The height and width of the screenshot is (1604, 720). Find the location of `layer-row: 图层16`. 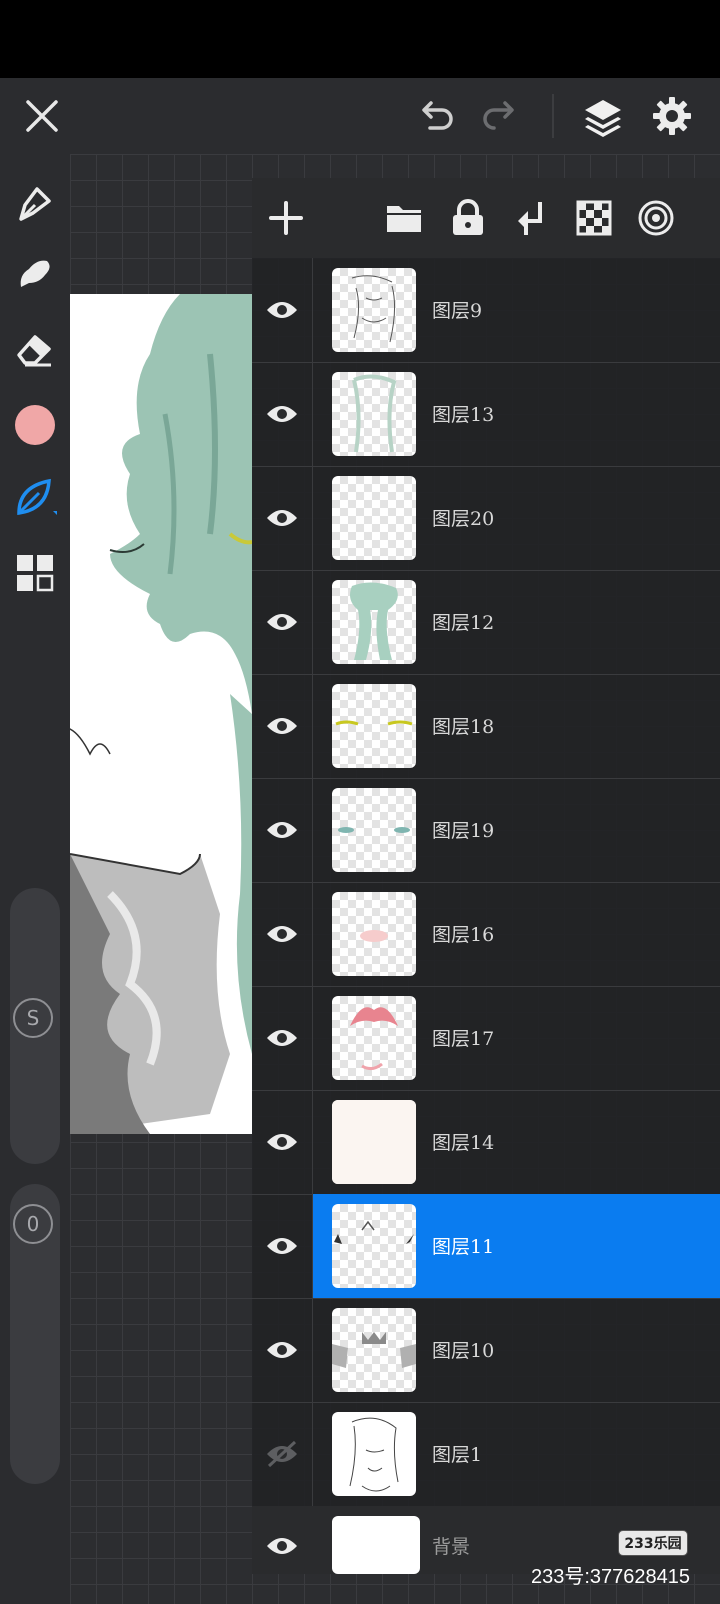

layer-row: 图层16 is located at coordinates (486, 934).